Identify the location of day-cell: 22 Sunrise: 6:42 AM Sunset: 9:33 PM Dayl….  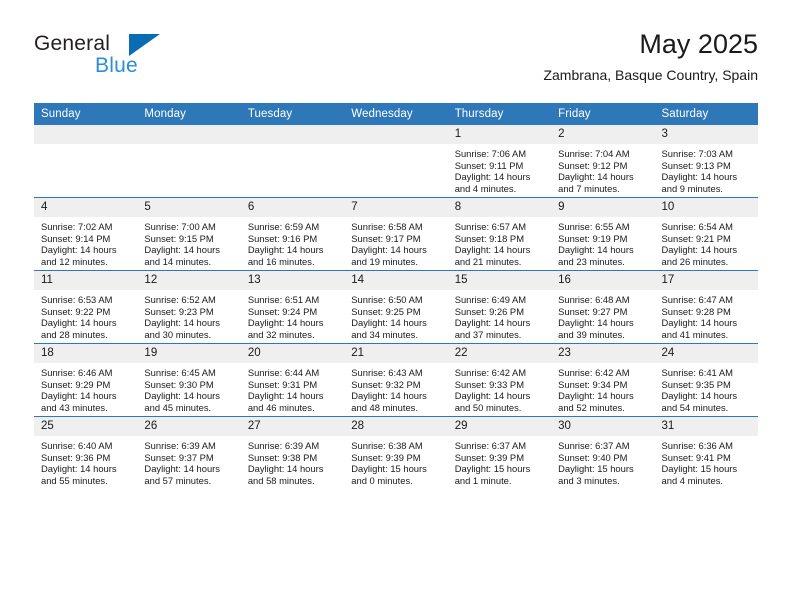
(499, 380).